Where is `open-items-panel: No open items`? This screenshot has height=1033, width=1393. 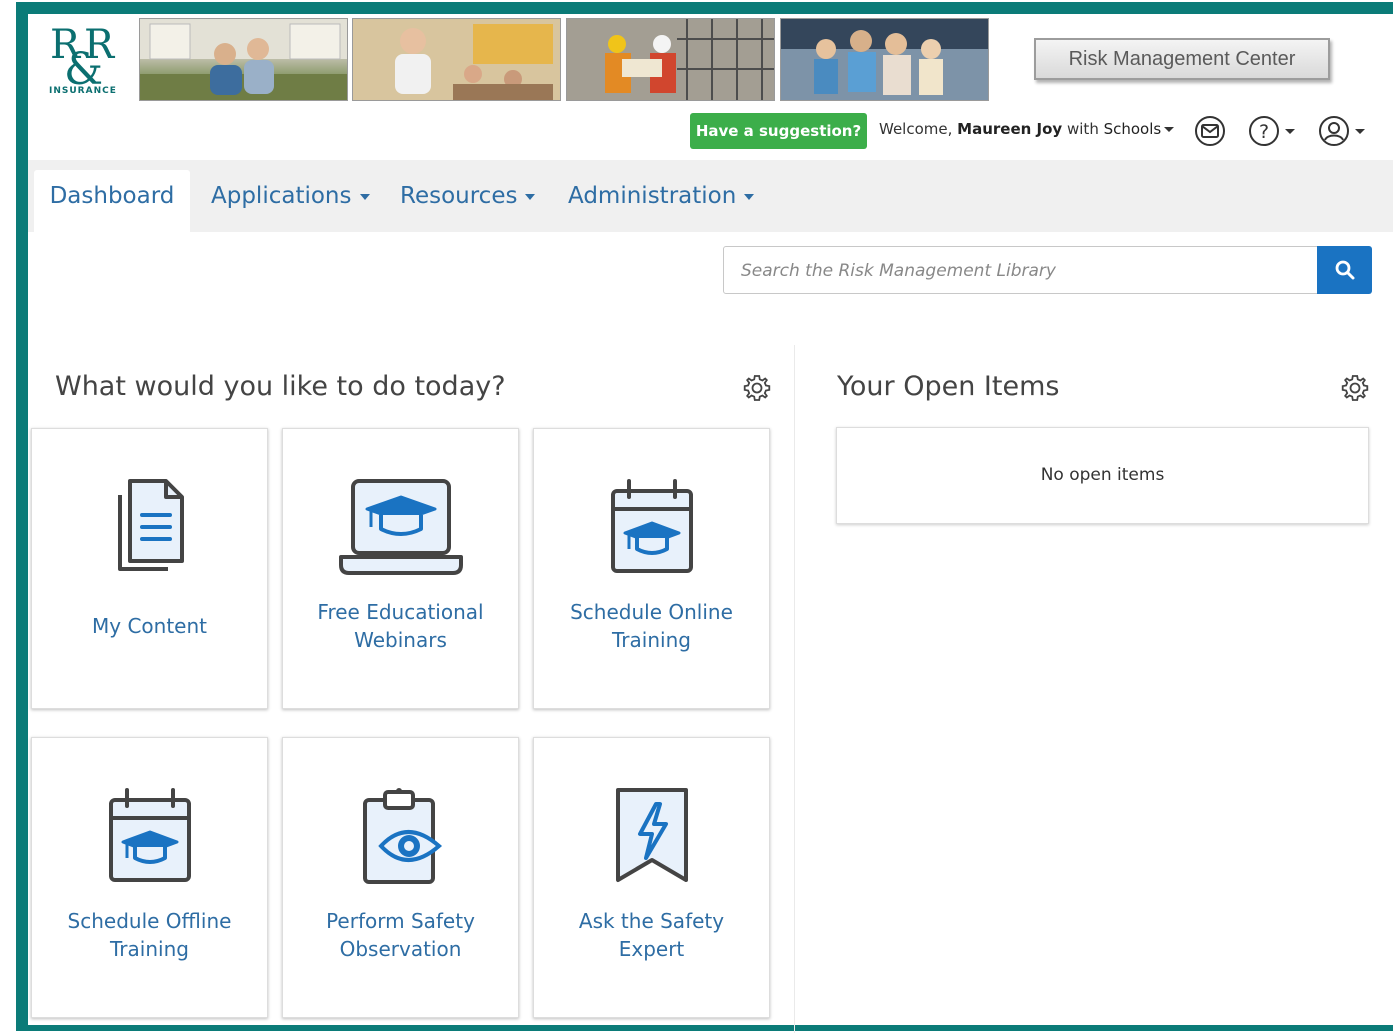 open-items-panel: No open items is located at coordinates (1102, 475).